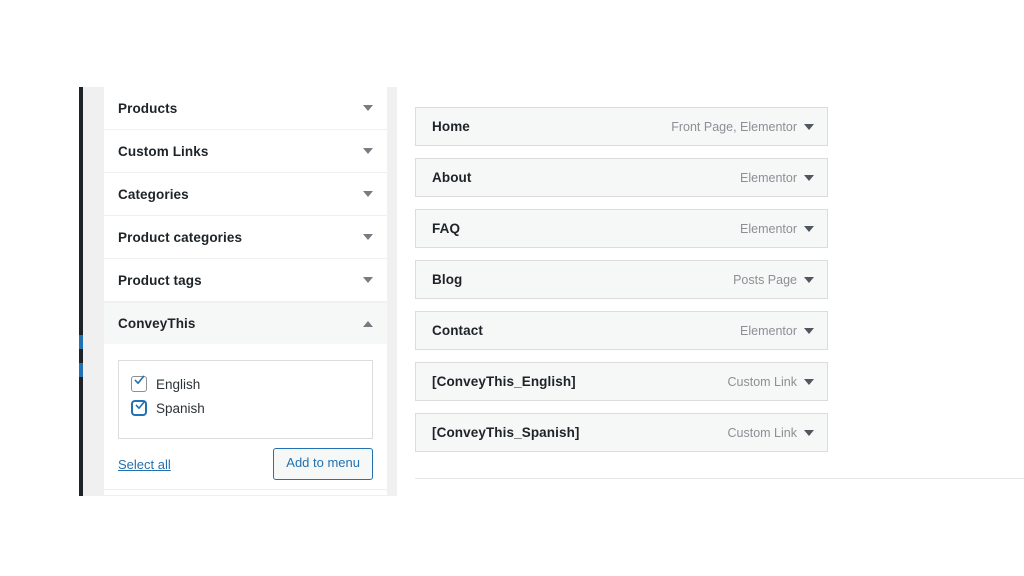  I want to click on checkbox-label-spanish: Spanish, so click(180, 408).